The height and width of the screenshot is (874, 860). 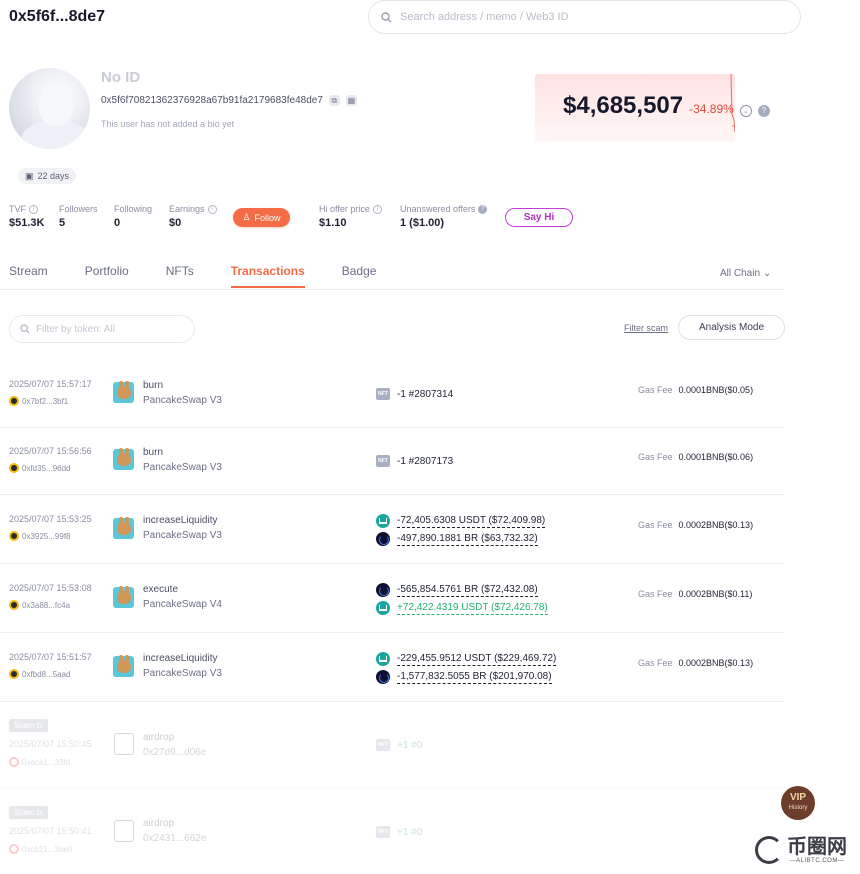 I want to click on bnb-chain-icon, so click(x=14, y=605).